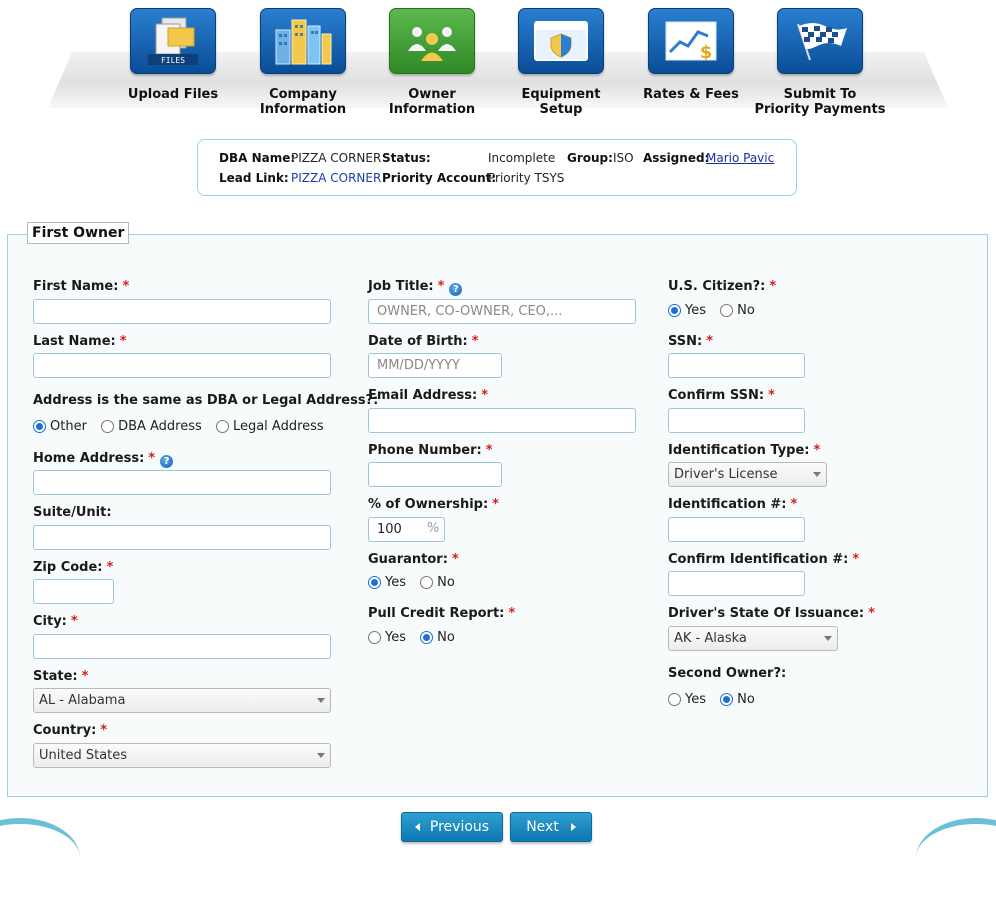 The height and width of the screenshot is (898, 996). What do you see at coordinates (173, 60) in the screenshot?
I see `files-badge: FILES` at bounding box center [173, 60].